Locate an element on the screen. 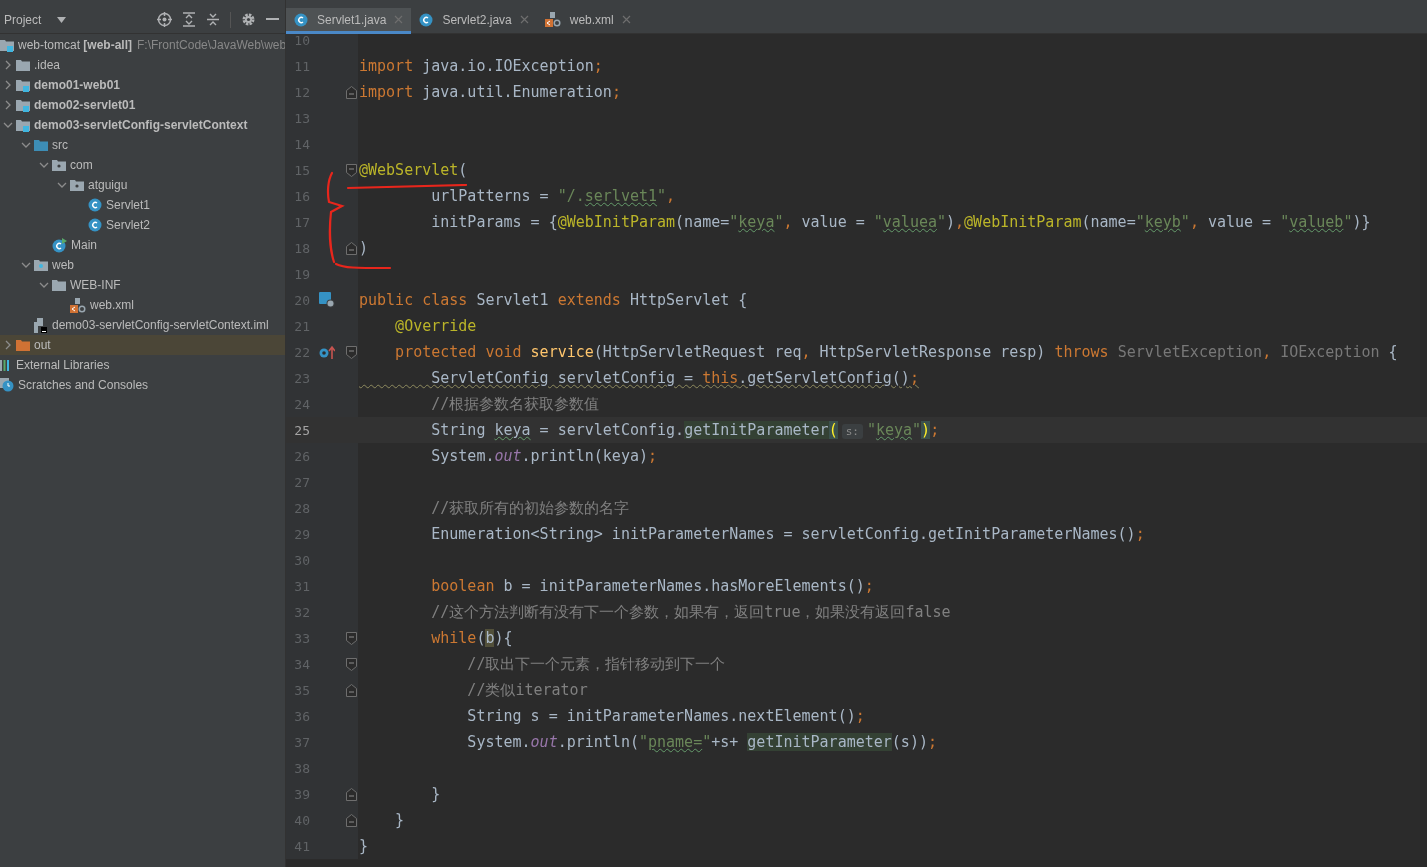 This screenshot has width=1427, height=867. xml-file-icon is located at coordinates (552, 19).